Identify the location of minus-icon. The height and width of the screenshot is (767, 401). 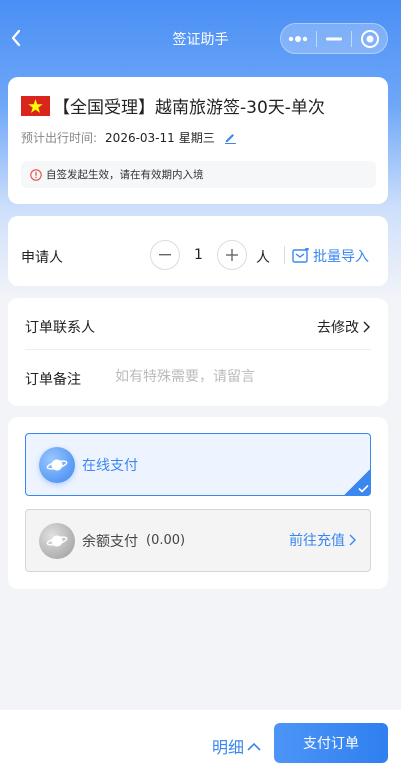
(165, 255).